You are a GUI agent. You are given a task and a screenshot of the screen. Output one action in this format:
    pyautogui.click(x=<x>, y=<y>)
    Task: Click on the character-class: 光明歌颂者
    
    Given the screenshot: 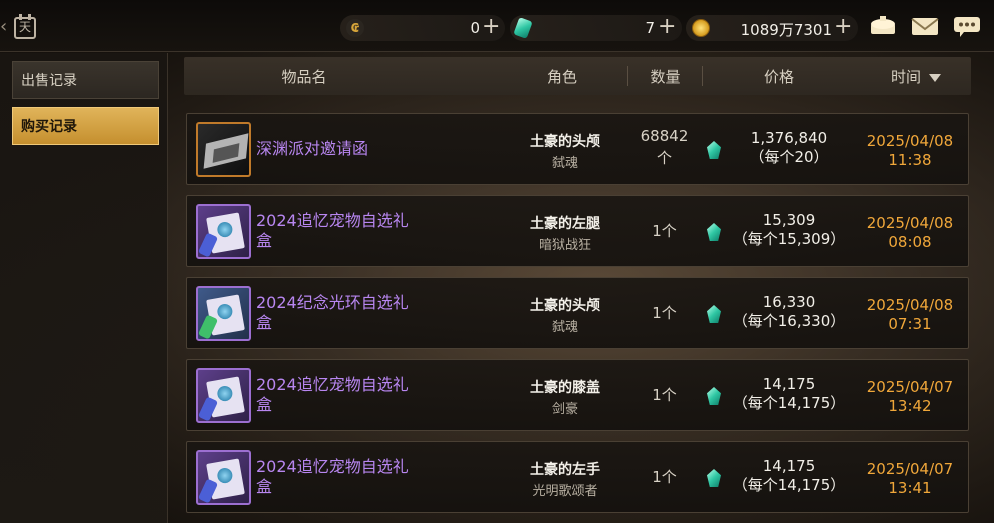 What is the action you would take?
    pyautogui.click(x=565, y=491)
    